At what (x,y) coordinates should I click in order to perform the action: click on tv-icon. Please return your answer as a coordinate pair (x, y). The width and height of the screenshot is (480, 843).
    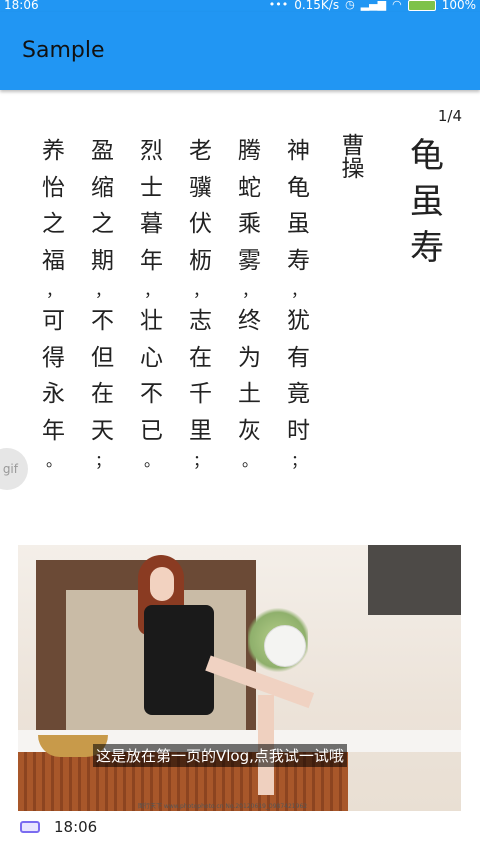
    Looking at the image, I should click on (30, 827).